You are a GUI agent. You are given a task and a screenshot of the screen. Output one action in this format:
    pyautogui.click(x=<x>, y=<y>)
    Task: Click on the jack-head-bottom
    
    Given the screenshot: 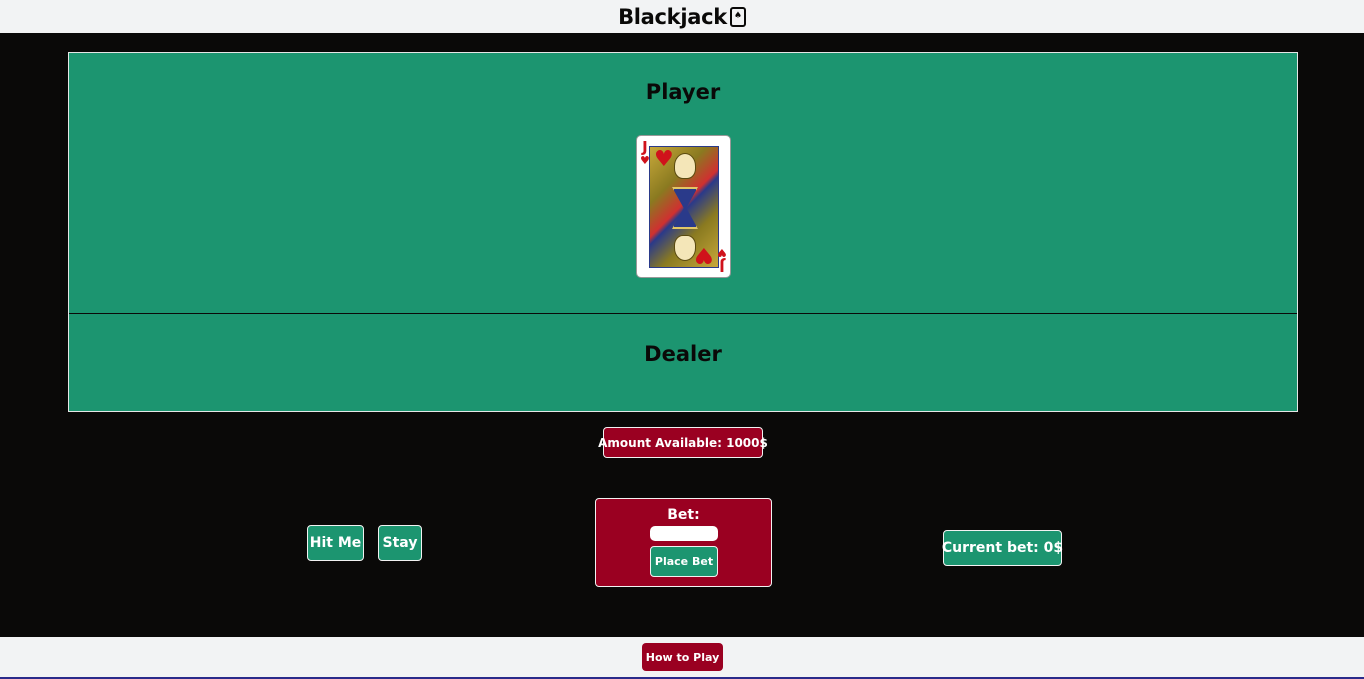 What is the action you would take?
    pyautogui.click(x=685, y=248)
    